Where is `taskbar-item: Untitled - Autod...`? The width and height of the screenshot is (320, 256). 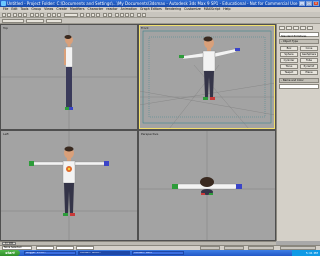
taskbar-item: Untitled - Autod... is located at coordinates (104, 253).